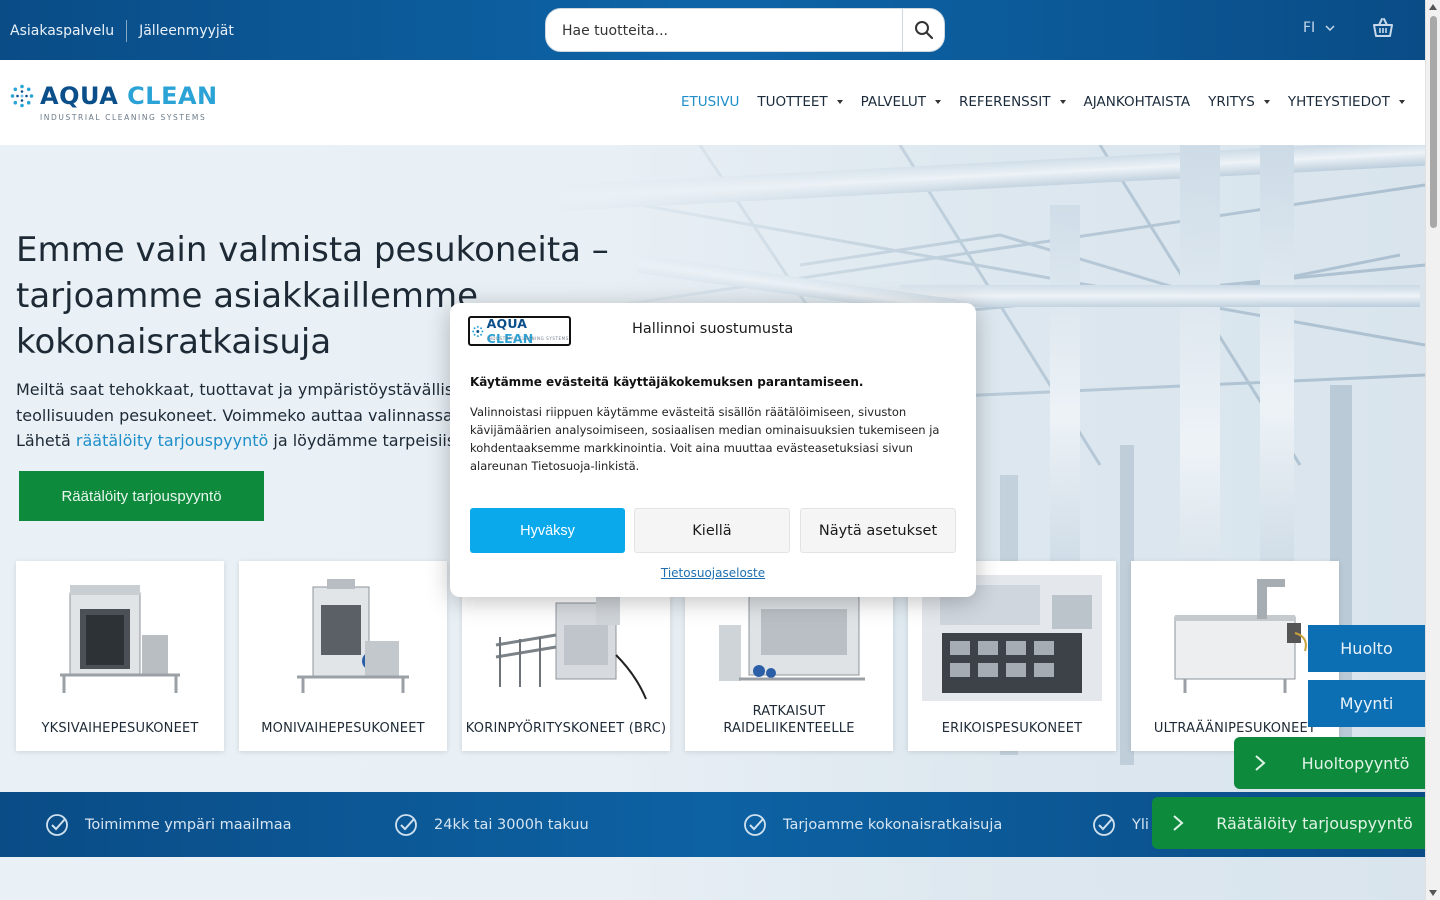  I want to click on category-card: MONIVAIHEPESUKONEET, so click(343, 656).